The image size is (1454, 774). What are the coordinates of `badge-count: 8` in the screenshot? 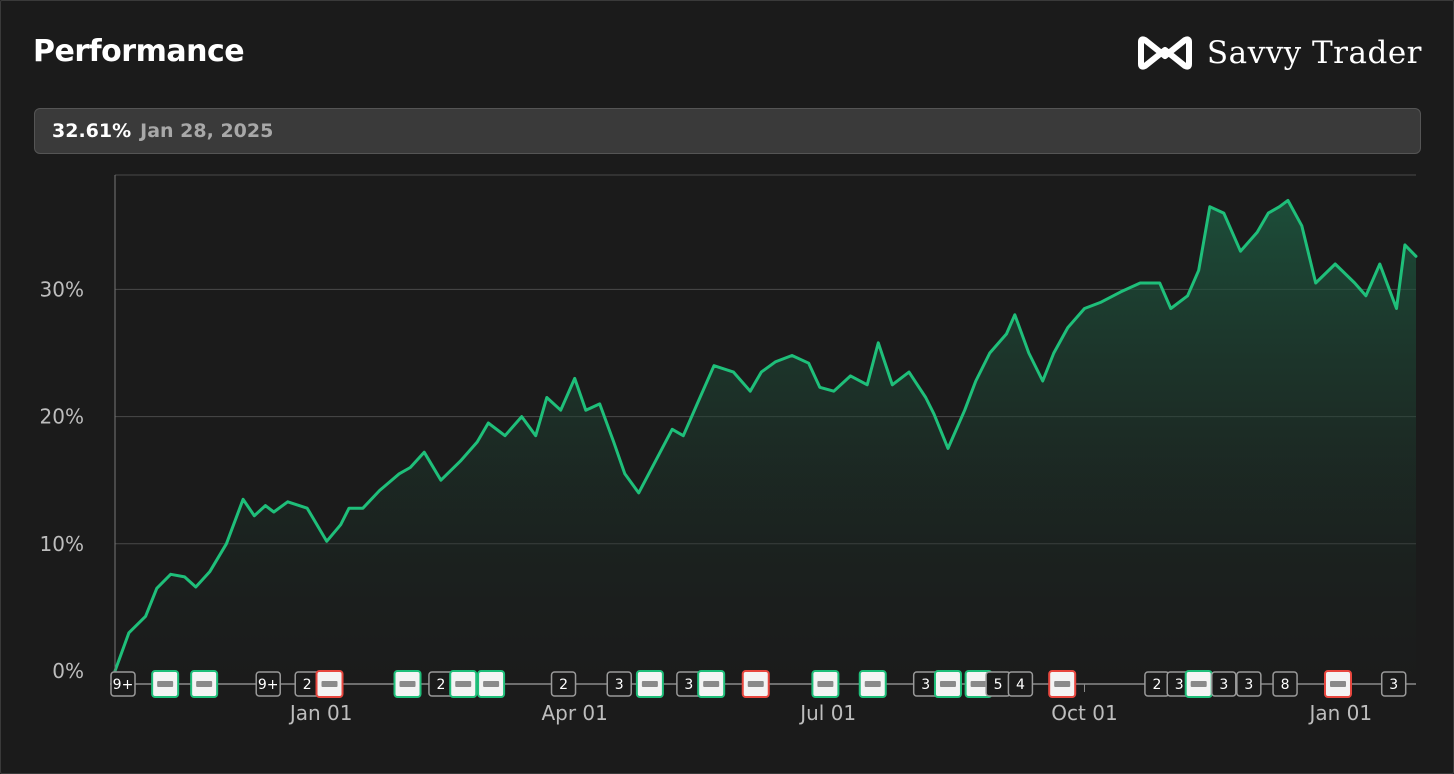 It's located at (1285, 685).